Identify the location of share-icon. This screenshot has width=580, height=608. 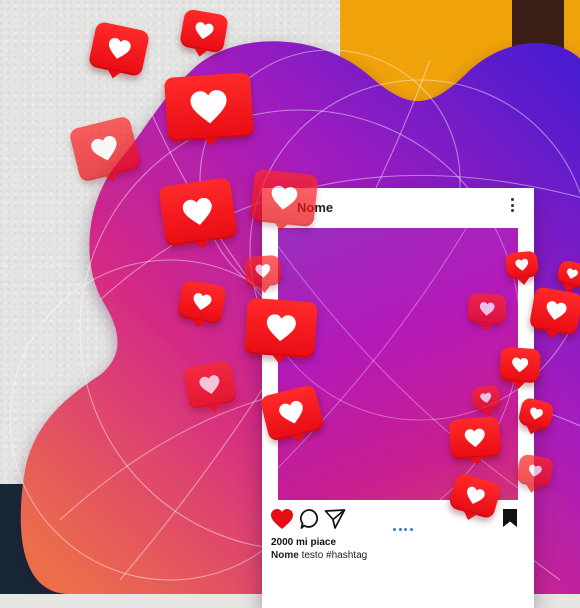
(335, 519).